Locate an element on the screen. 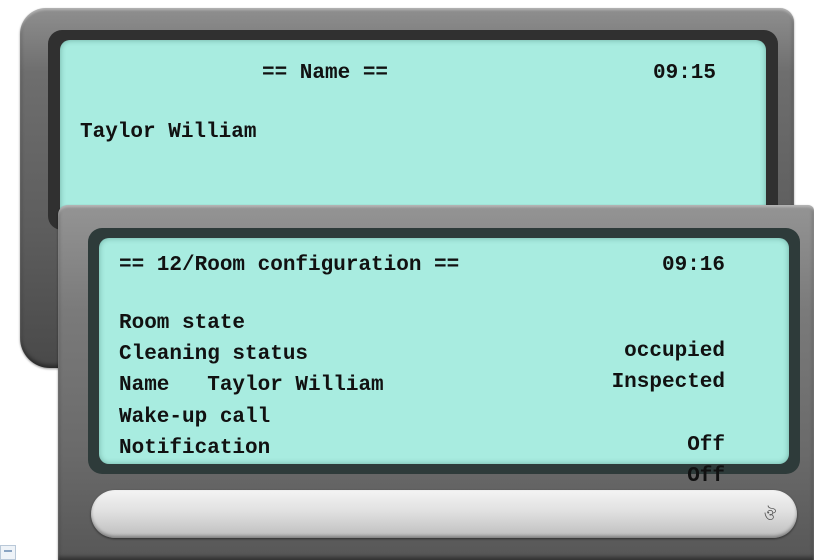 The height and width of the screenshot is (560, 814). clock-time: 09:16 is located at coordinates (693, 265).